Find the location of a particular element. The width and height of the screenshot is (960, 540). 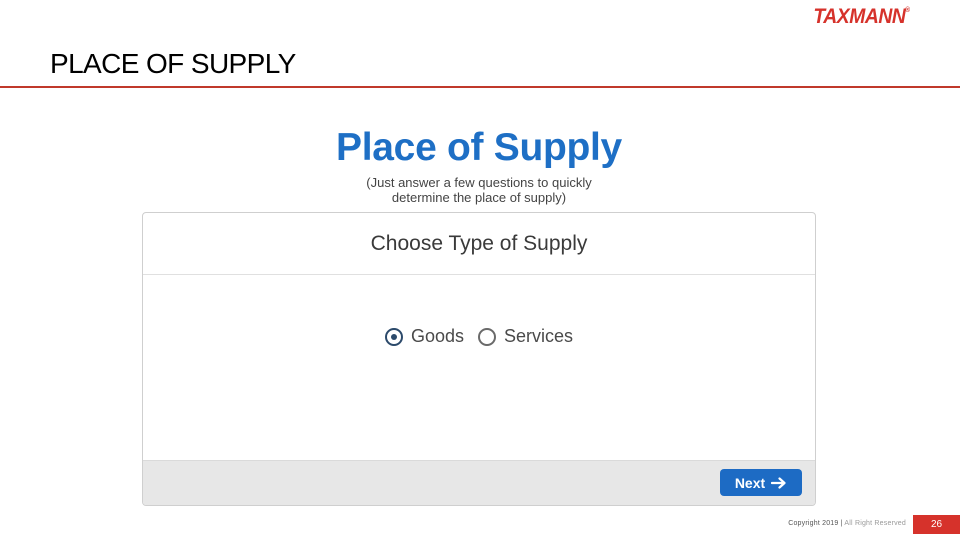

card-footer: Next is located at coordinates (479, 482).